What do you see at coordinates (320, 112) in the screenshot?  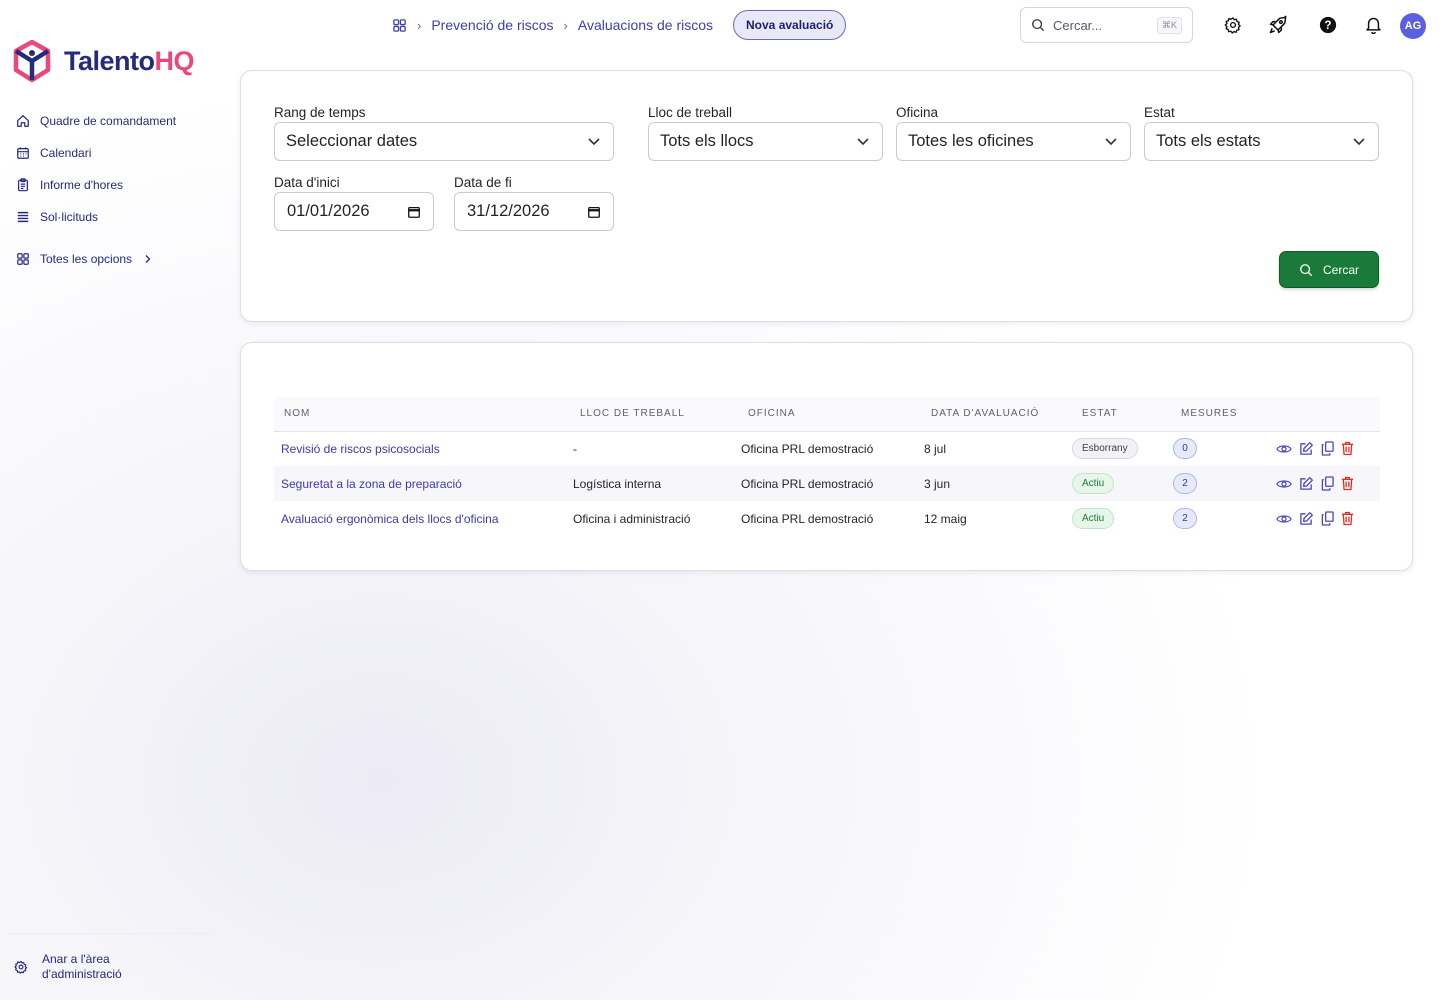 I see `time-range-label: Rang de temps` at bounding box center [320, 112].